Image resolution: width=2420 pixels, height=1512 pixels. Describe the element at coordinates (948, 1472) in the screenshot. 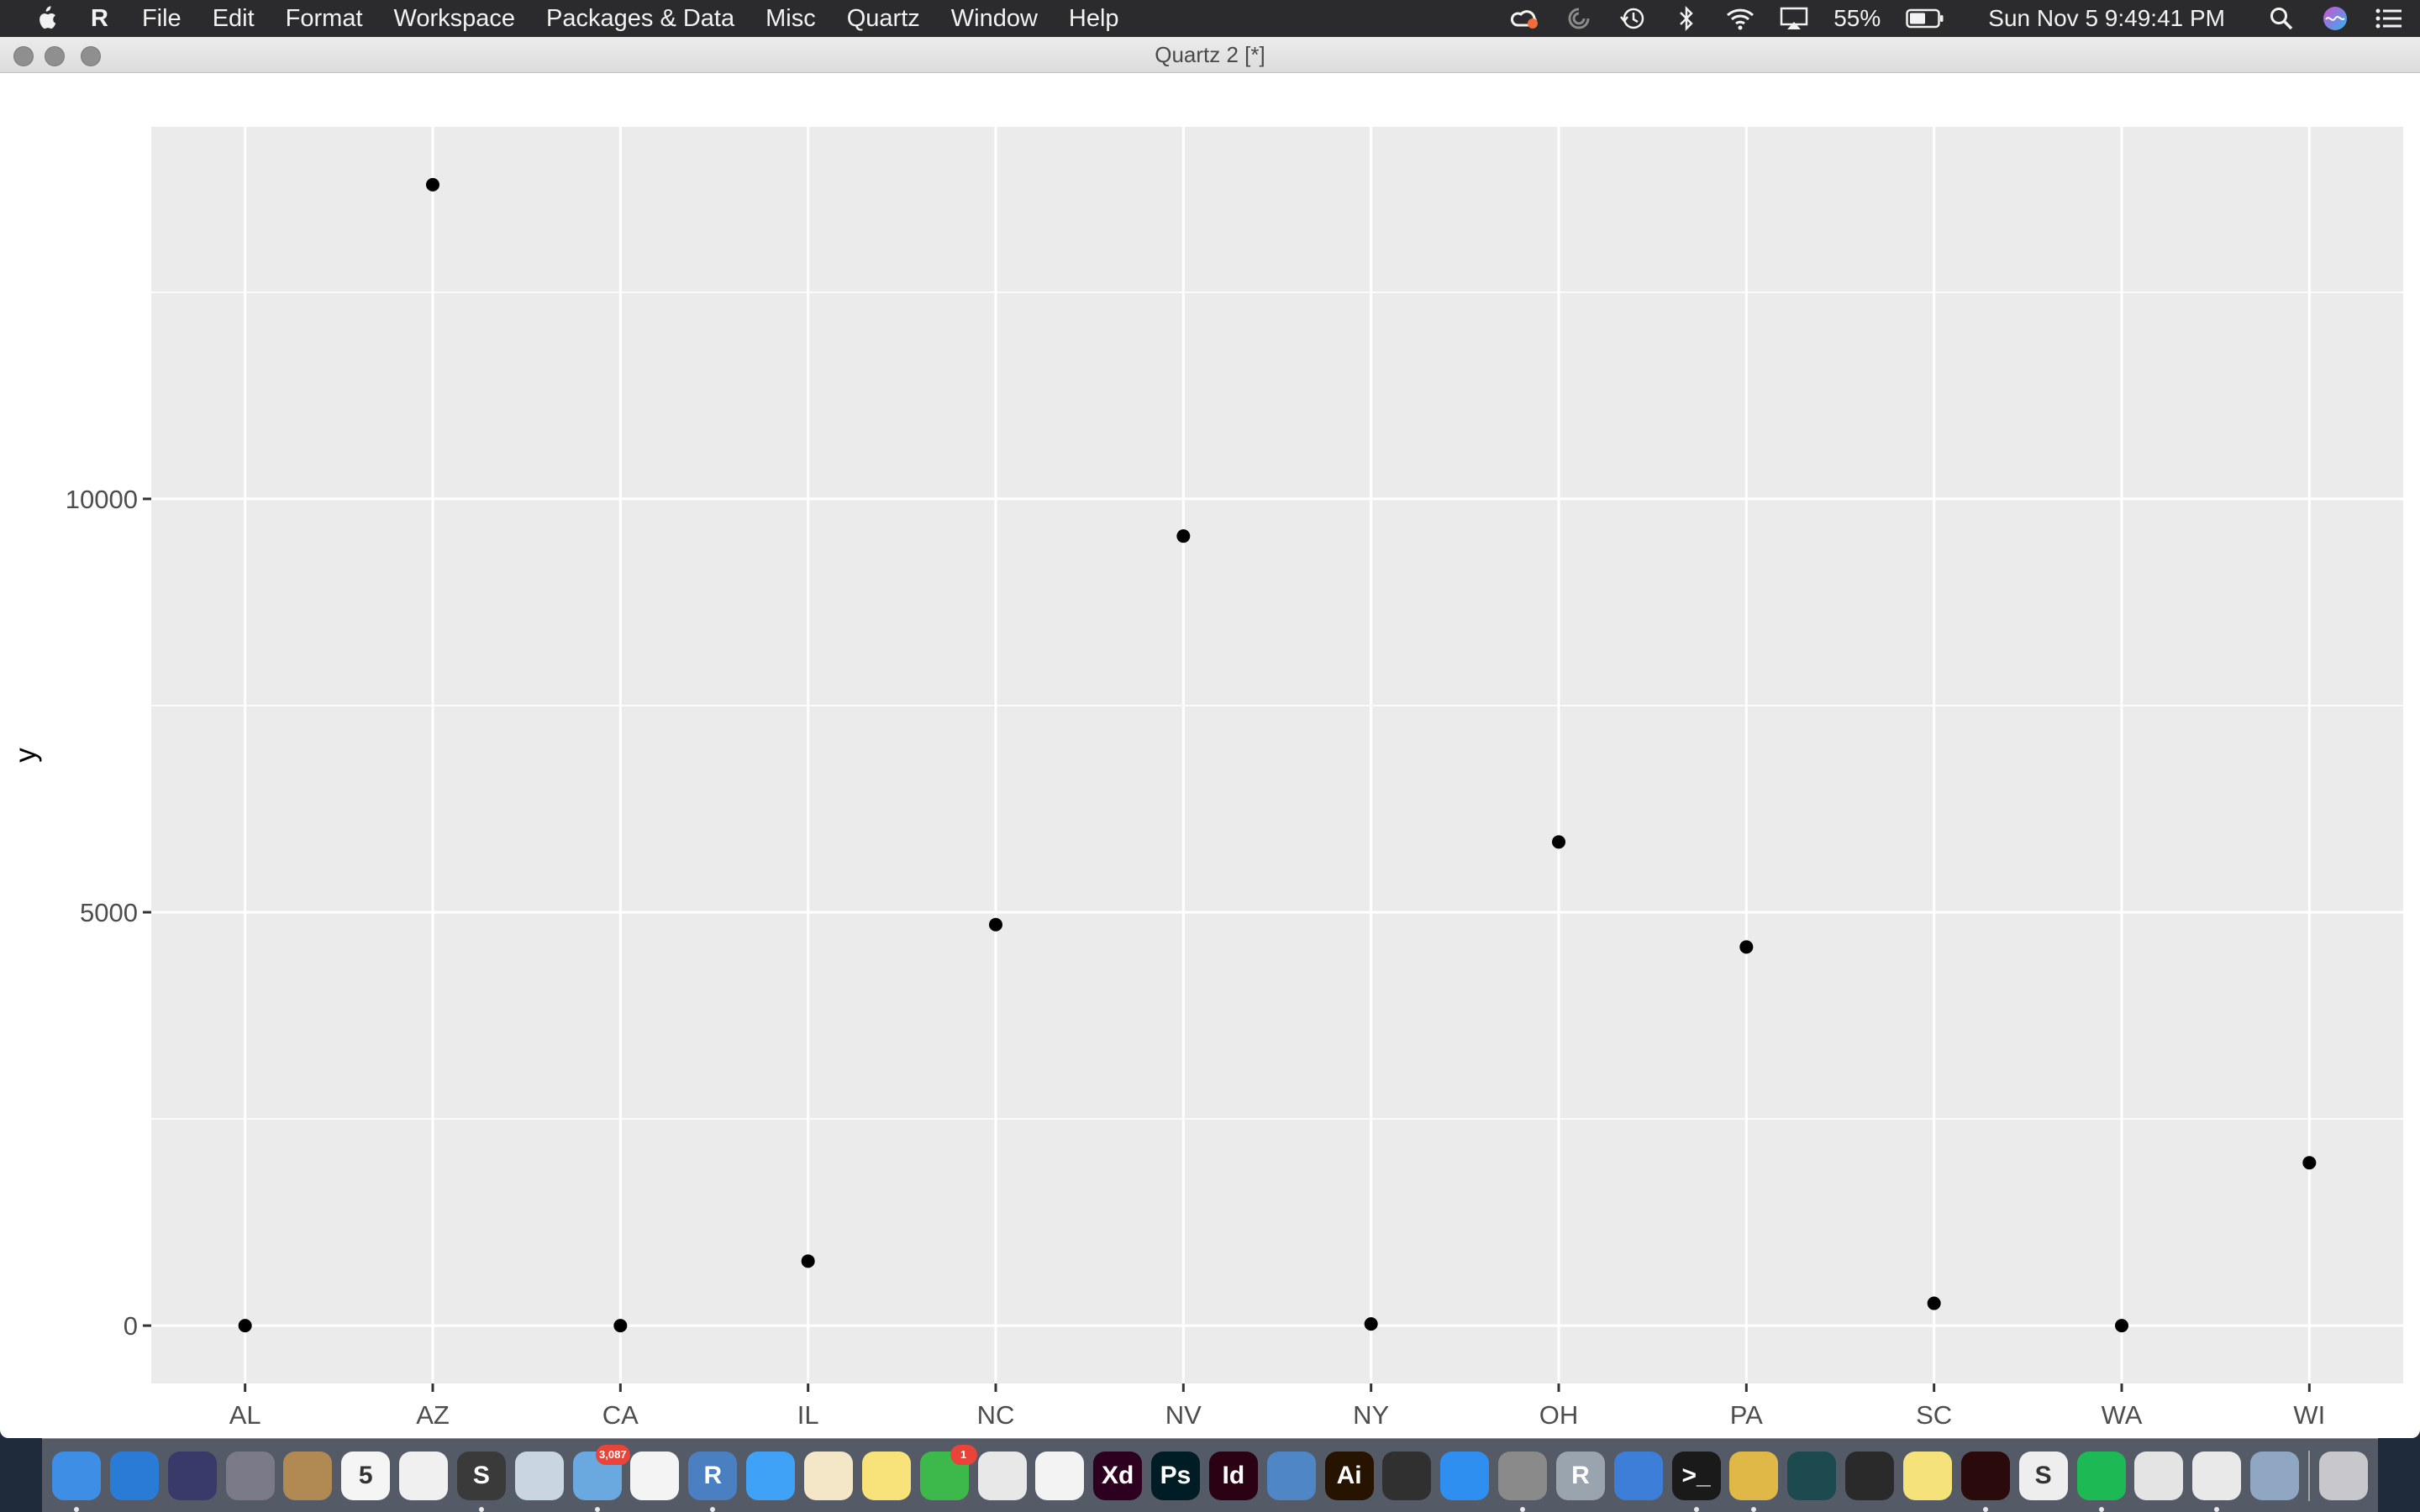

I see `facetime-icon: 1` at that location.